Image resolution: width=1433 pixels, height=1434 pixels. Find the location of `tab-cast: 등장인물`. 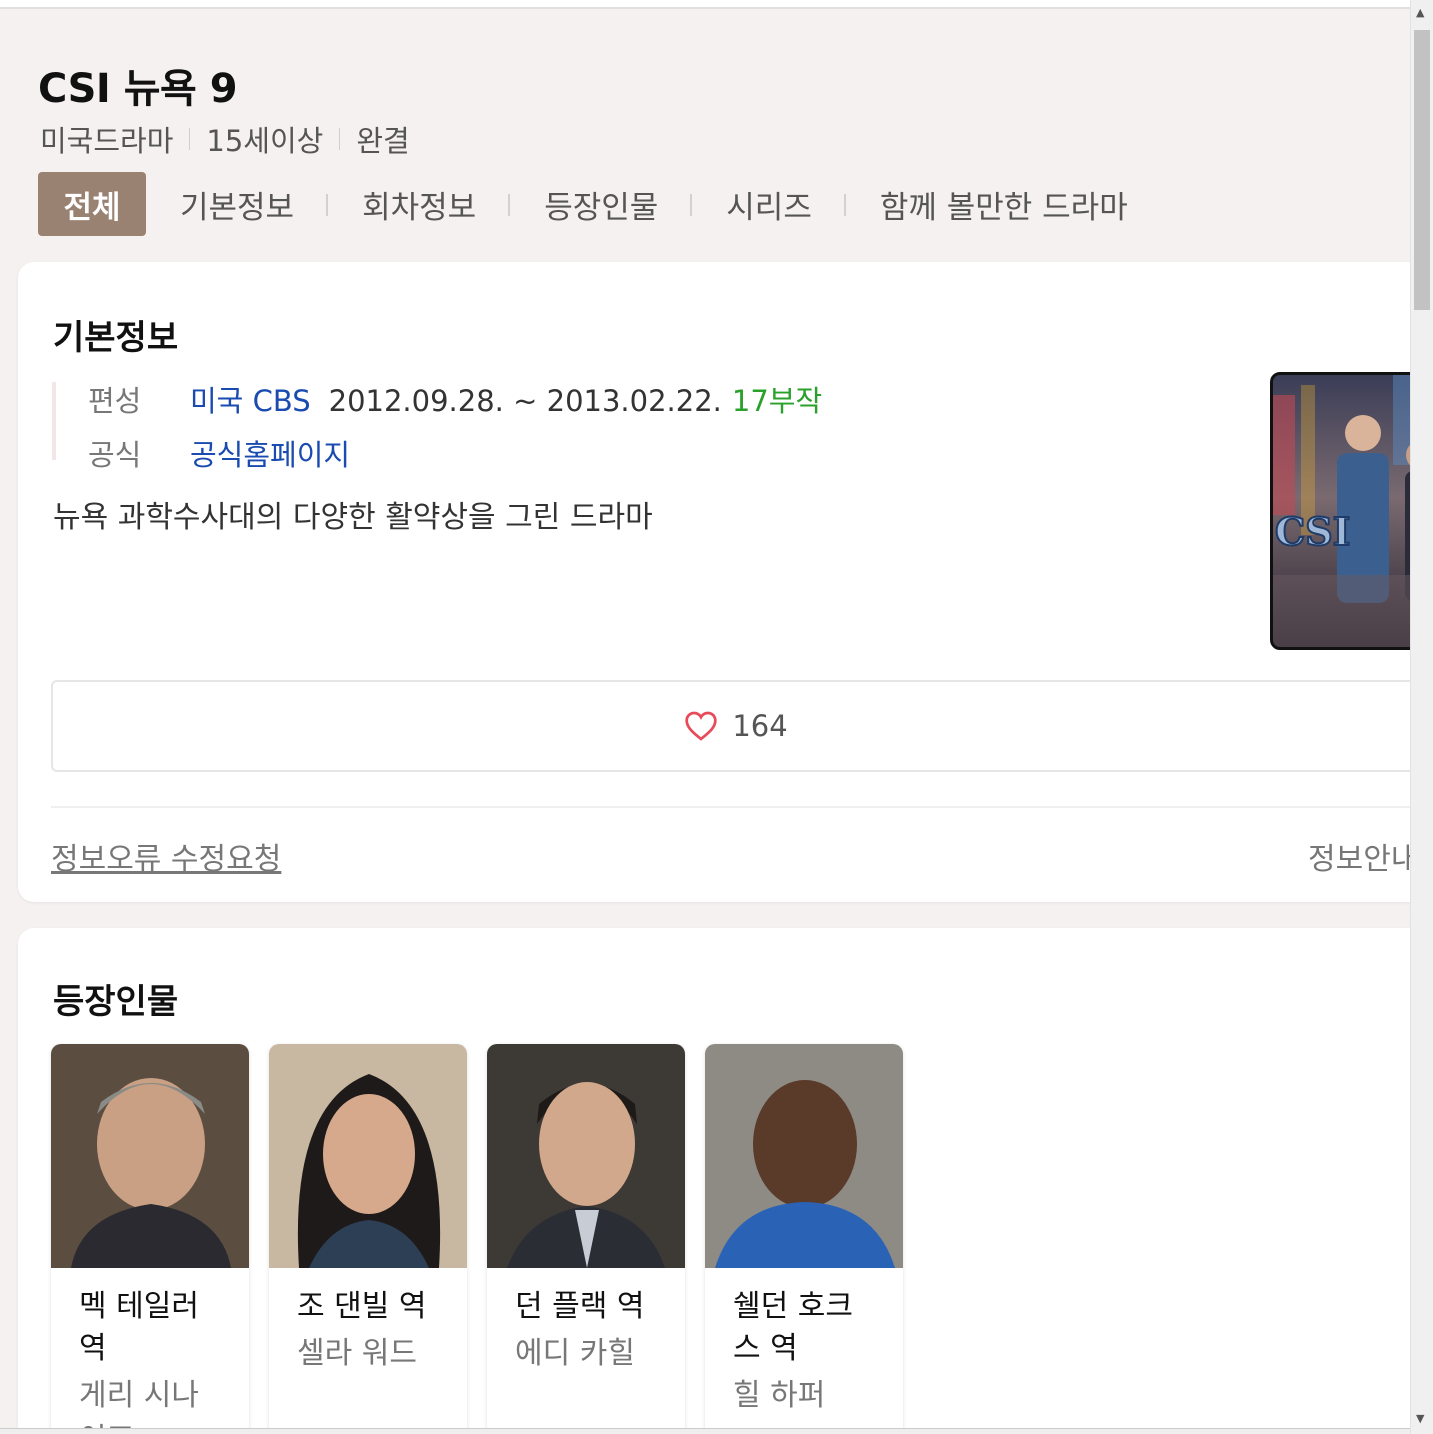

tab-cast: 등장인물 is located at coordinates (601, 204).